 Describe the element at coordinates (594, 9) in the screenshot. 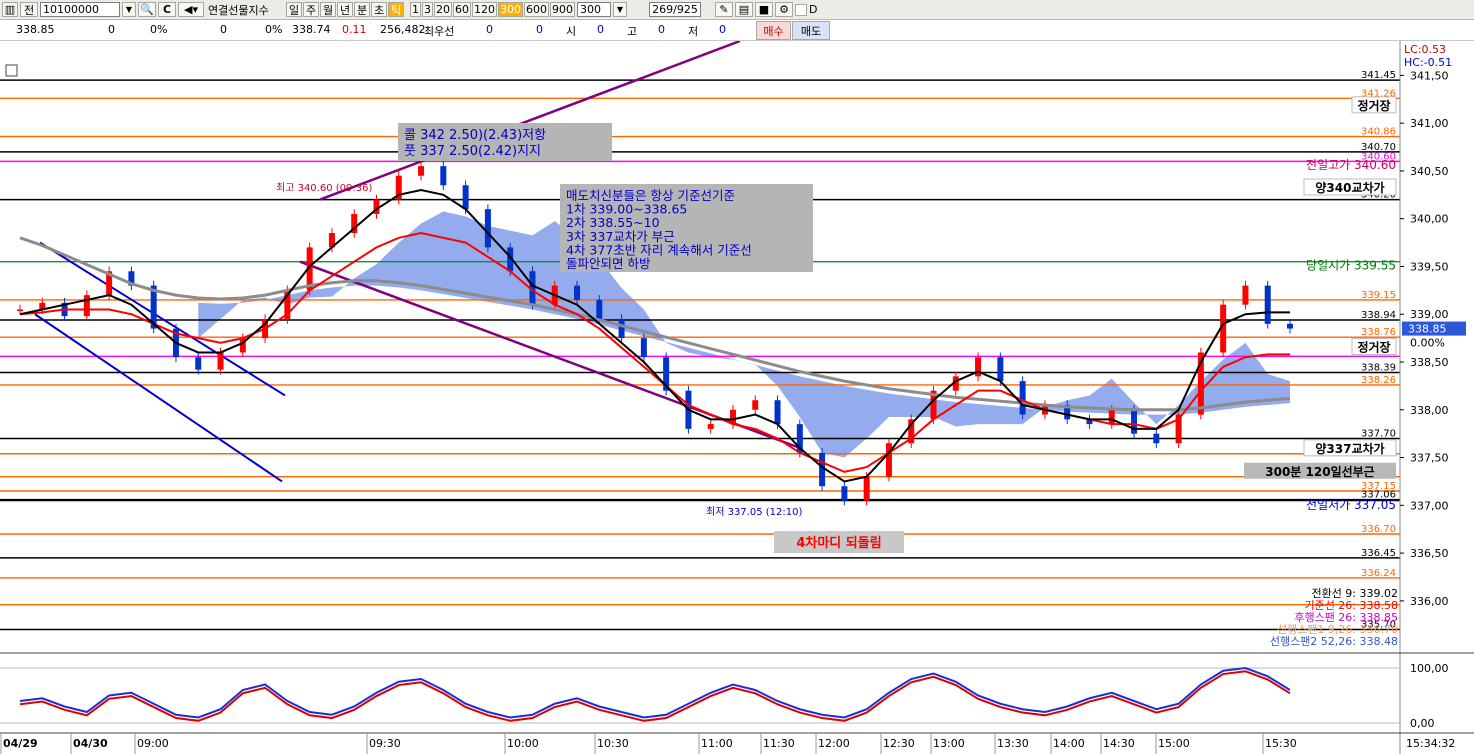

I see `interval-input: 300` at that location.